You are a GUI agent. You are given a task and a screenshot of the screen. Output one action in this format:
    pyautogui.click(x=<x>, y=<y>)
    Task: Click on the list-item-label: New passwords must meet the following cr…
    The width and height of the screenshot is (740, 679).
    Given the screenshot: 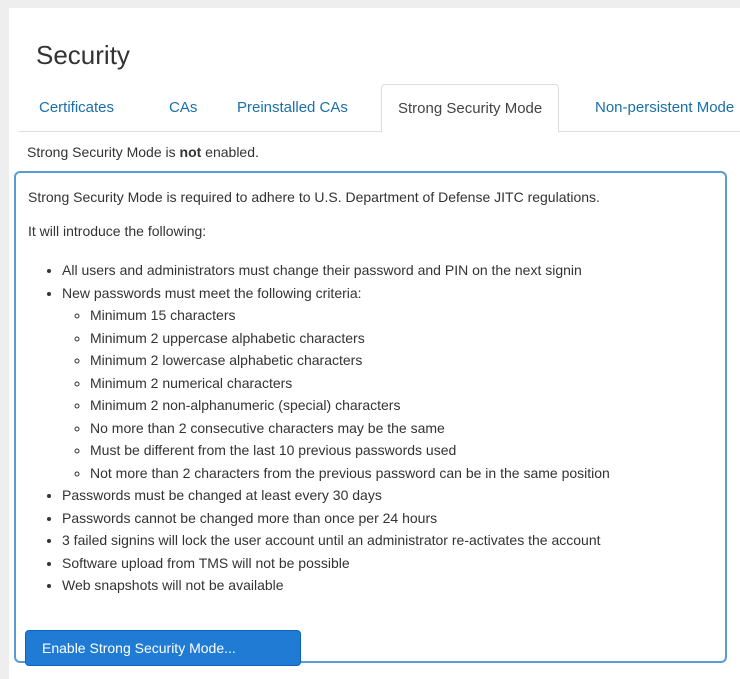 What is the action you would take?
    pyautogui.click(x=212, y=292)
    